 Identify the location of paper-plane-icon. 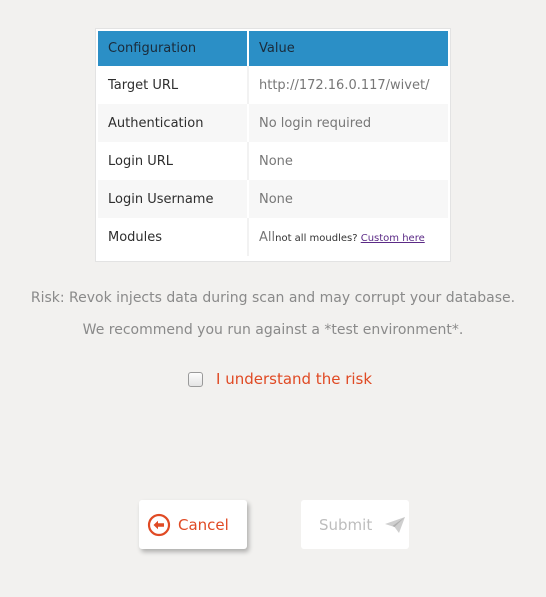
(395, 525).